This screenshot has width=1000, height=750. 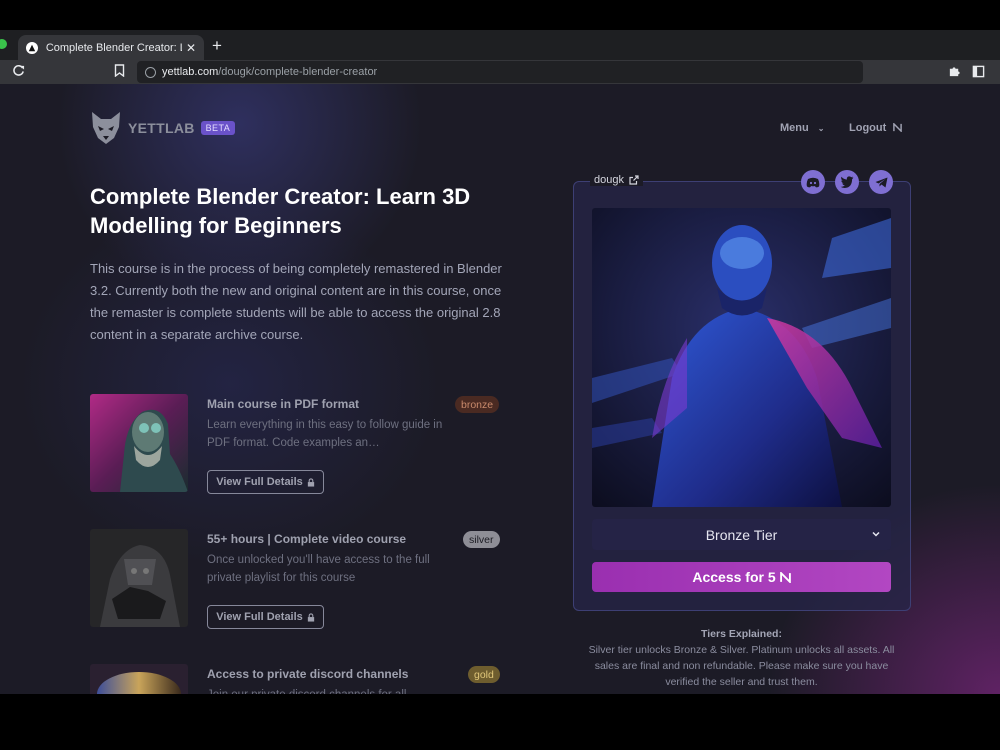 I want to click on brand-logo: YETTLAB BETA, so click(x=163, y=128).